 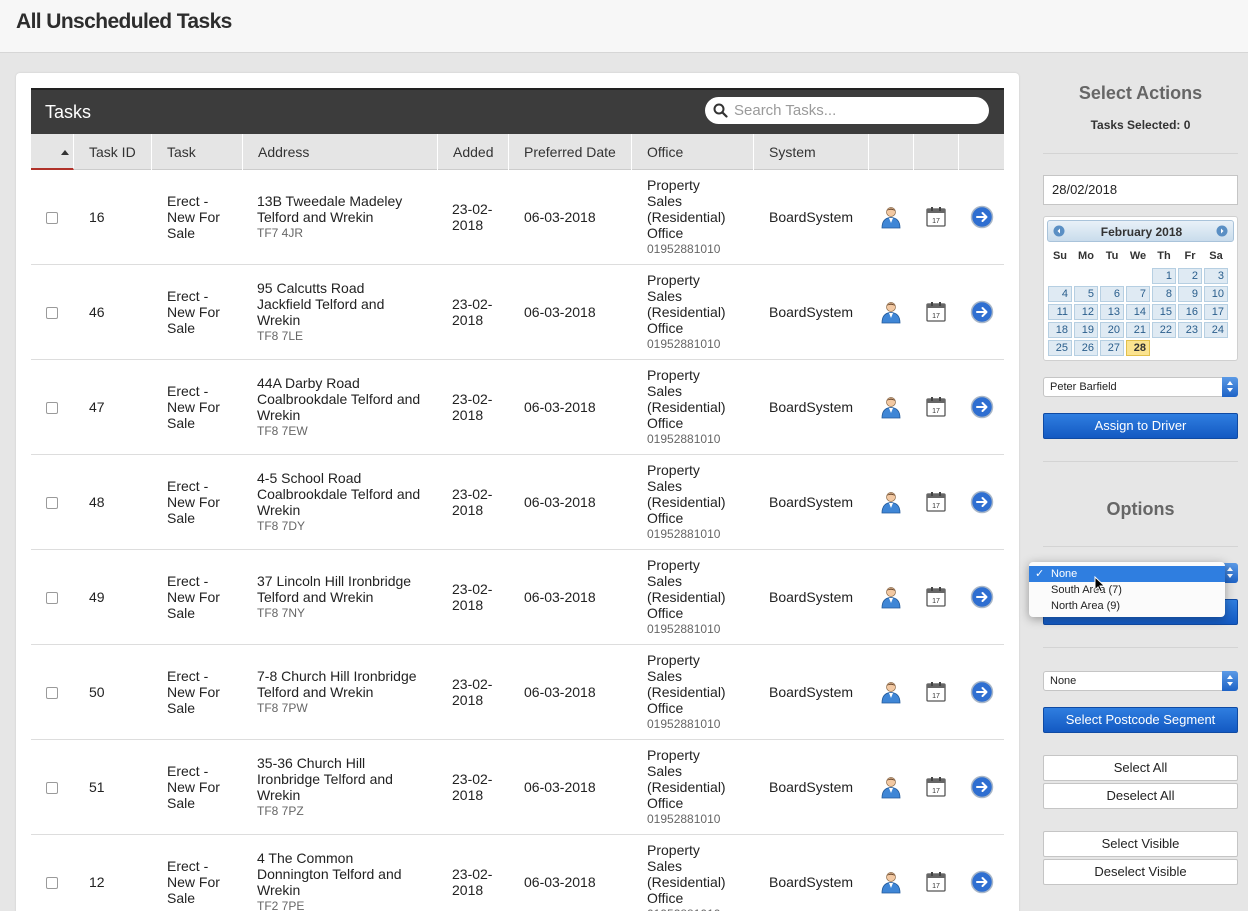 I want to click on area-option-none: ✓ None, so click(x=1127, y=574).